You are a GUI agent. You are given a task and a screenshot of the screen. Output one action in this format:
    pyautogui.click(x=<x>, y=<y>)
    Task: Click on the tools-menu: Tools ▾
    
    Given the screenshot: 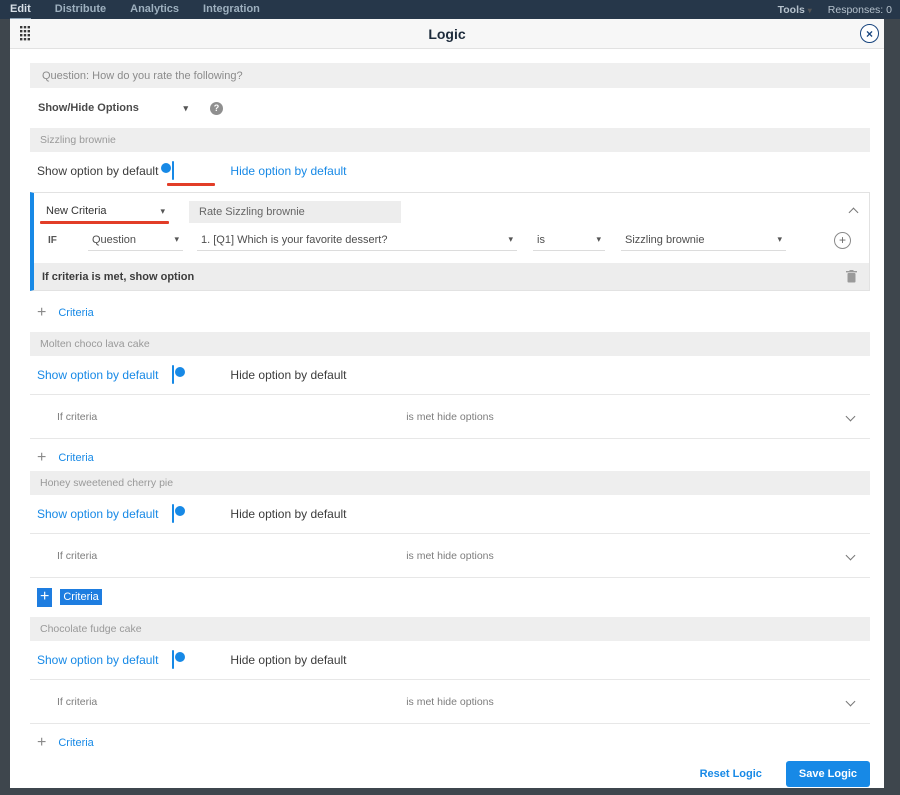 What is the action you would take?
    pyautogui.click(x=795, y=10)
    